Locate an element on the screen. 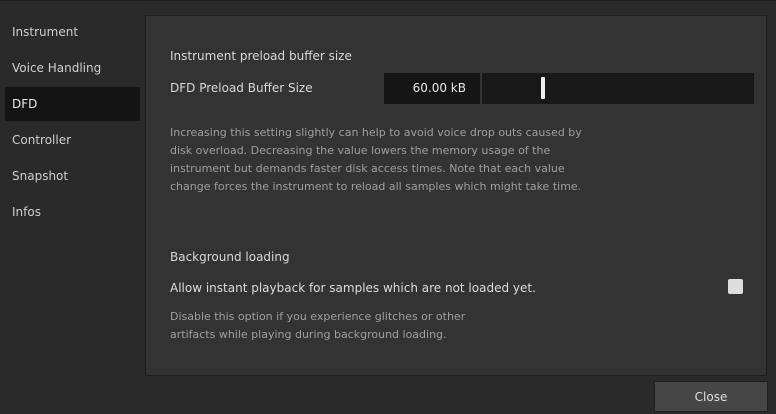 The height and width of the screenshot is (414, 776). preload-buffer-label: DFD Preload Buffer Size is located at coordinates (241, 88).